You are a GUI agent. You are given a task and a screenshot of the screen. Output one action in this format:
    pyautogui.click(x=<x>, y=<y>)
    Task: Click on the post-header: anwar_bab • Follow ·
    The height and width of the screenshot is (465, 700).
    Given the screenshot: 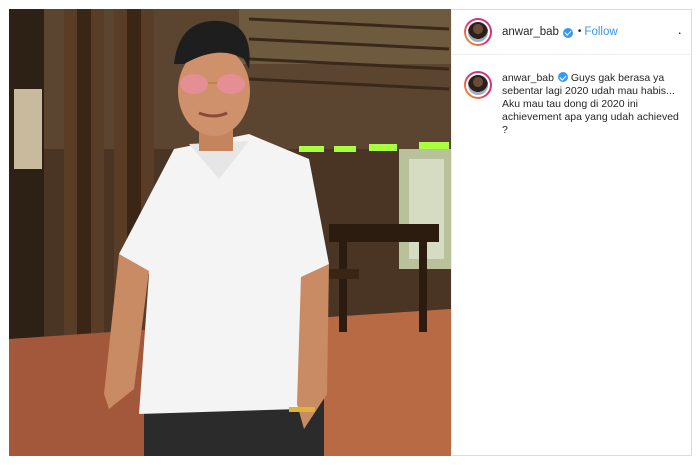 What is the action you would take?
    pyautogui.click(x=572, y=32)
    